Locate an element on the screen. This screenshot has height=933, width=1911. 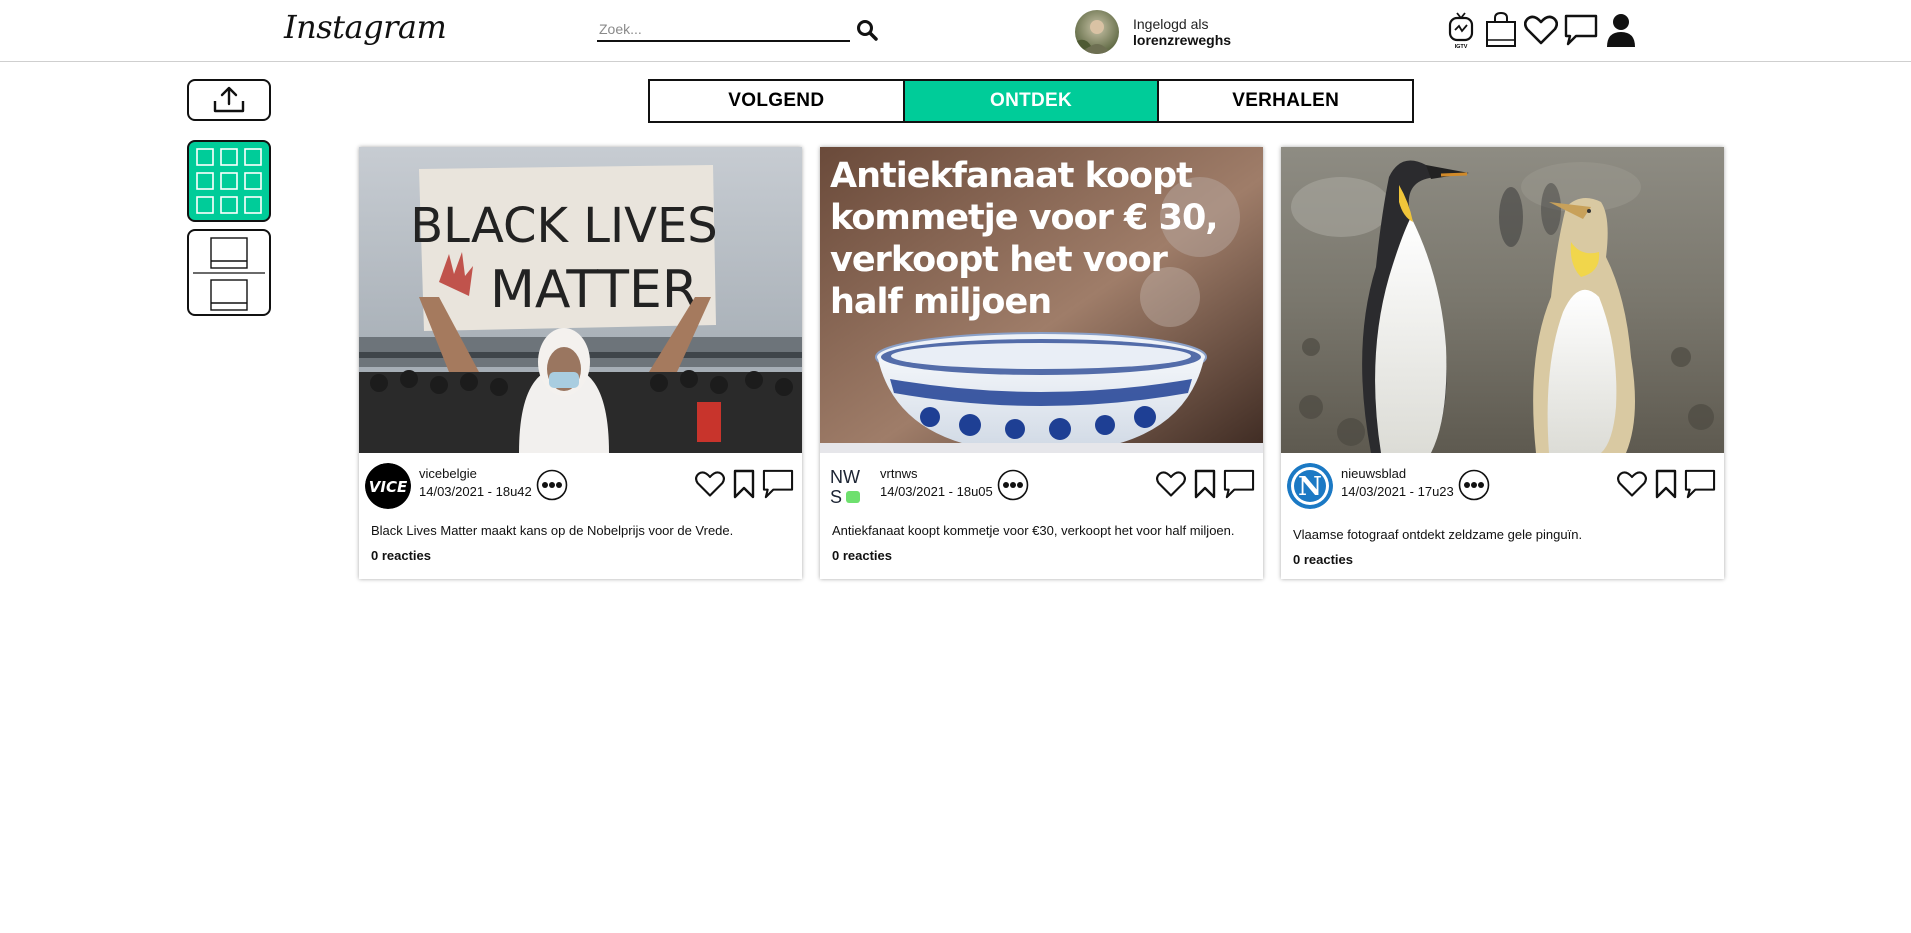
search-input is located at coordinates (723, 30).